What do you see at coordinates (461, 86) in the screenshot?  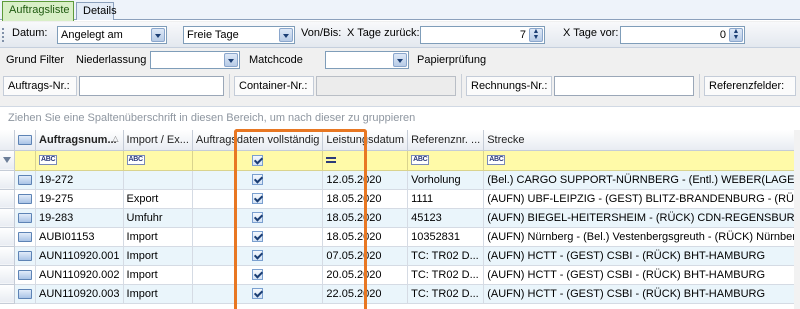 I see `separator` at bounding box center [461, 86].